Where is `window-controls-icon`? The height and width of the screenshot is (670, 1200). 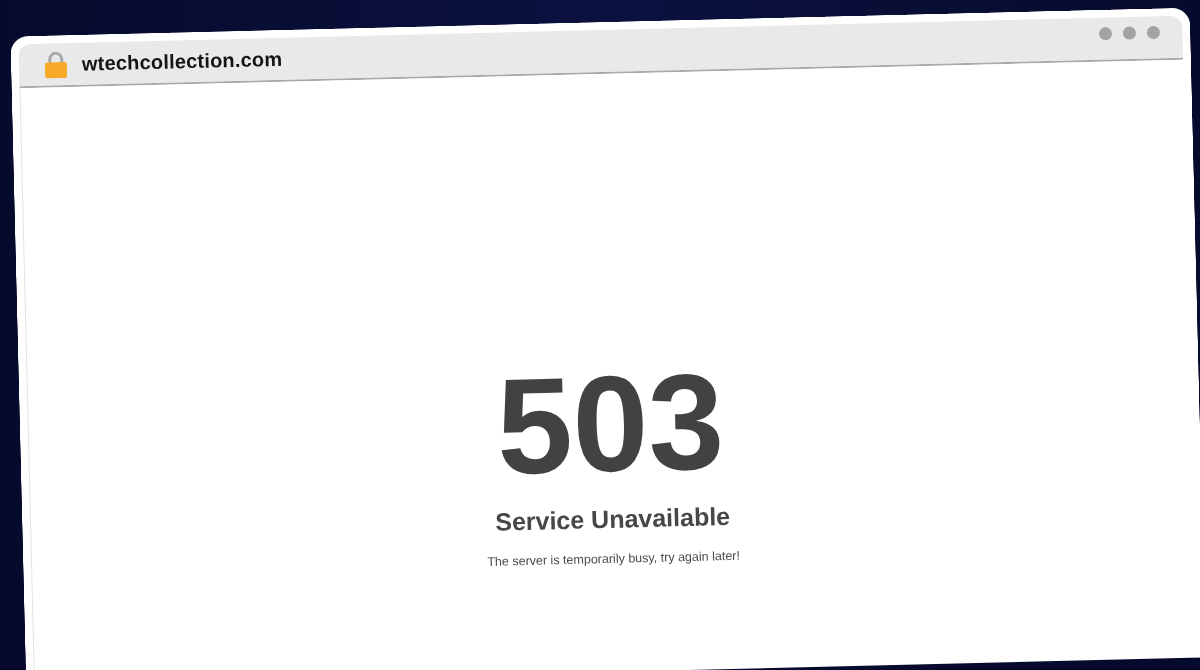
window-controls-icon is located at coordinates (1129, 33).